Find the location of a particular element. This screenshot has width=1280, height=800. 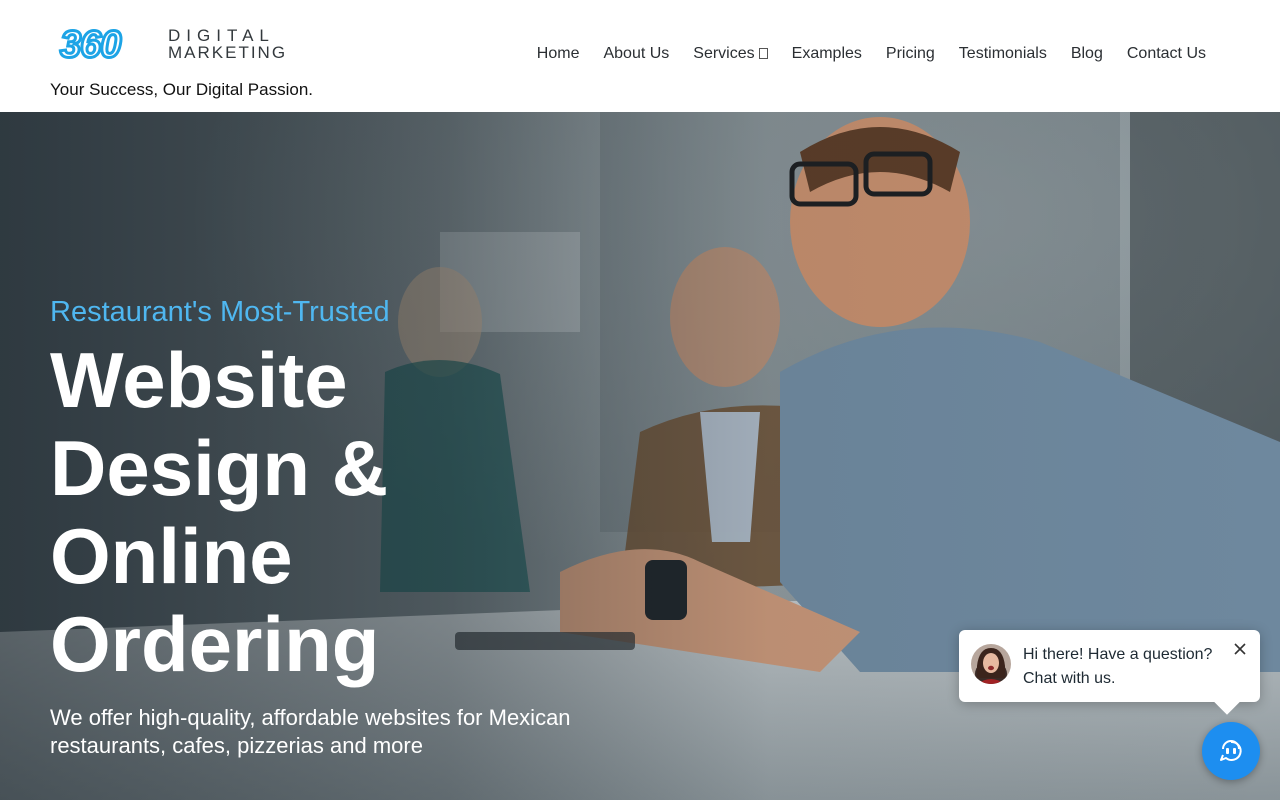

hero-title-line: Website is located at coordinates (199, 380).